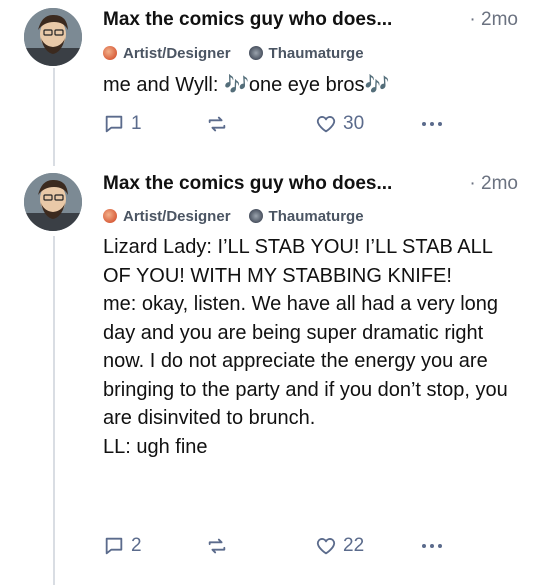 The height and width of the screenshot is (585, 540). I want to click on like-button: 30, so click(339, 124).